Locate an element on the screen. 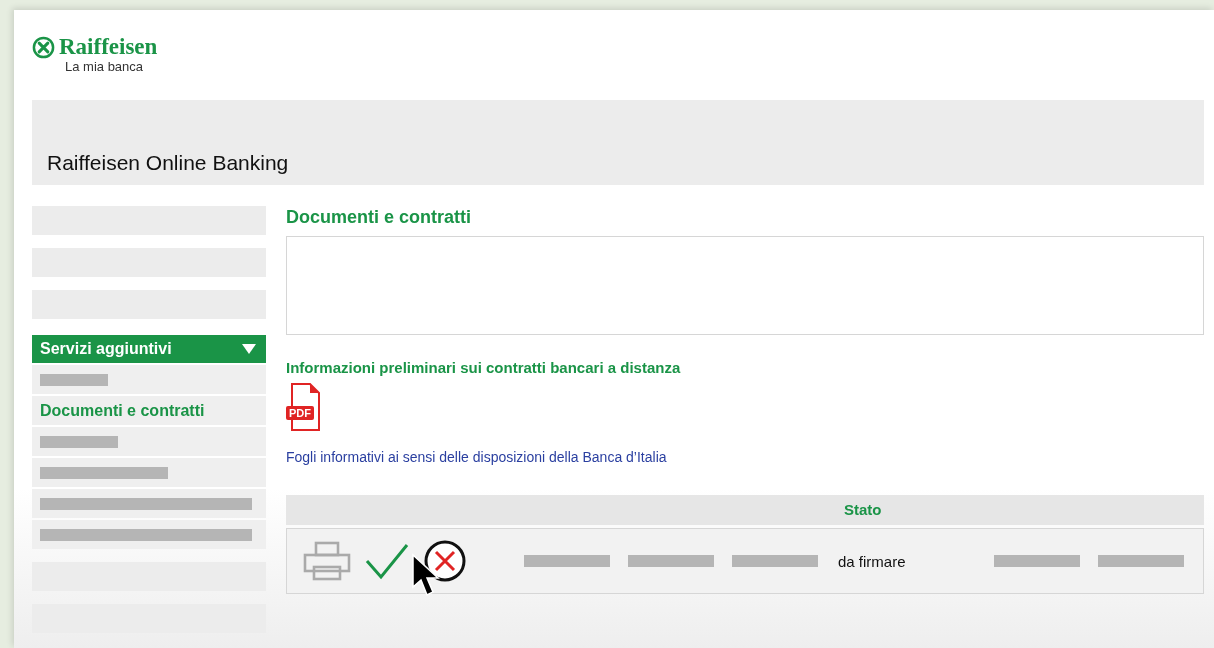 The height and width of the screenshot is (648, 1214). status-text: da firmare is located at coordinates (871, 561).